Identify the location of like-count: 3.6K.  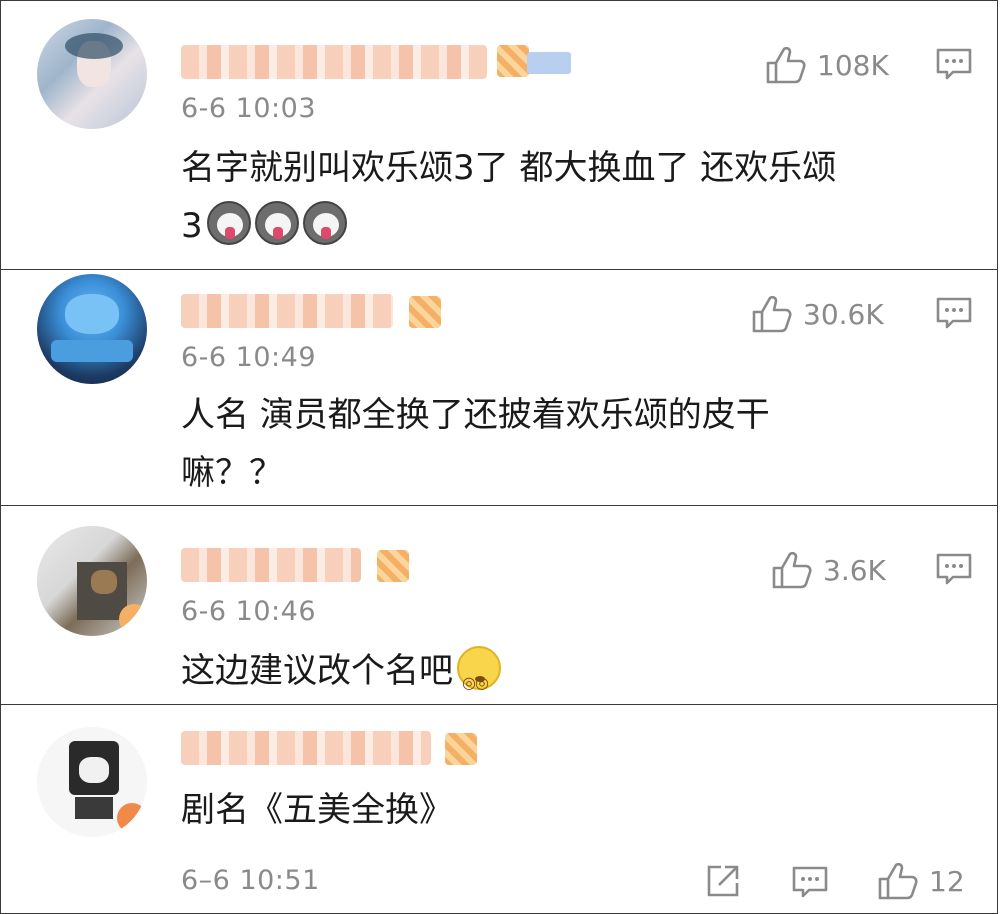
(854, 570).